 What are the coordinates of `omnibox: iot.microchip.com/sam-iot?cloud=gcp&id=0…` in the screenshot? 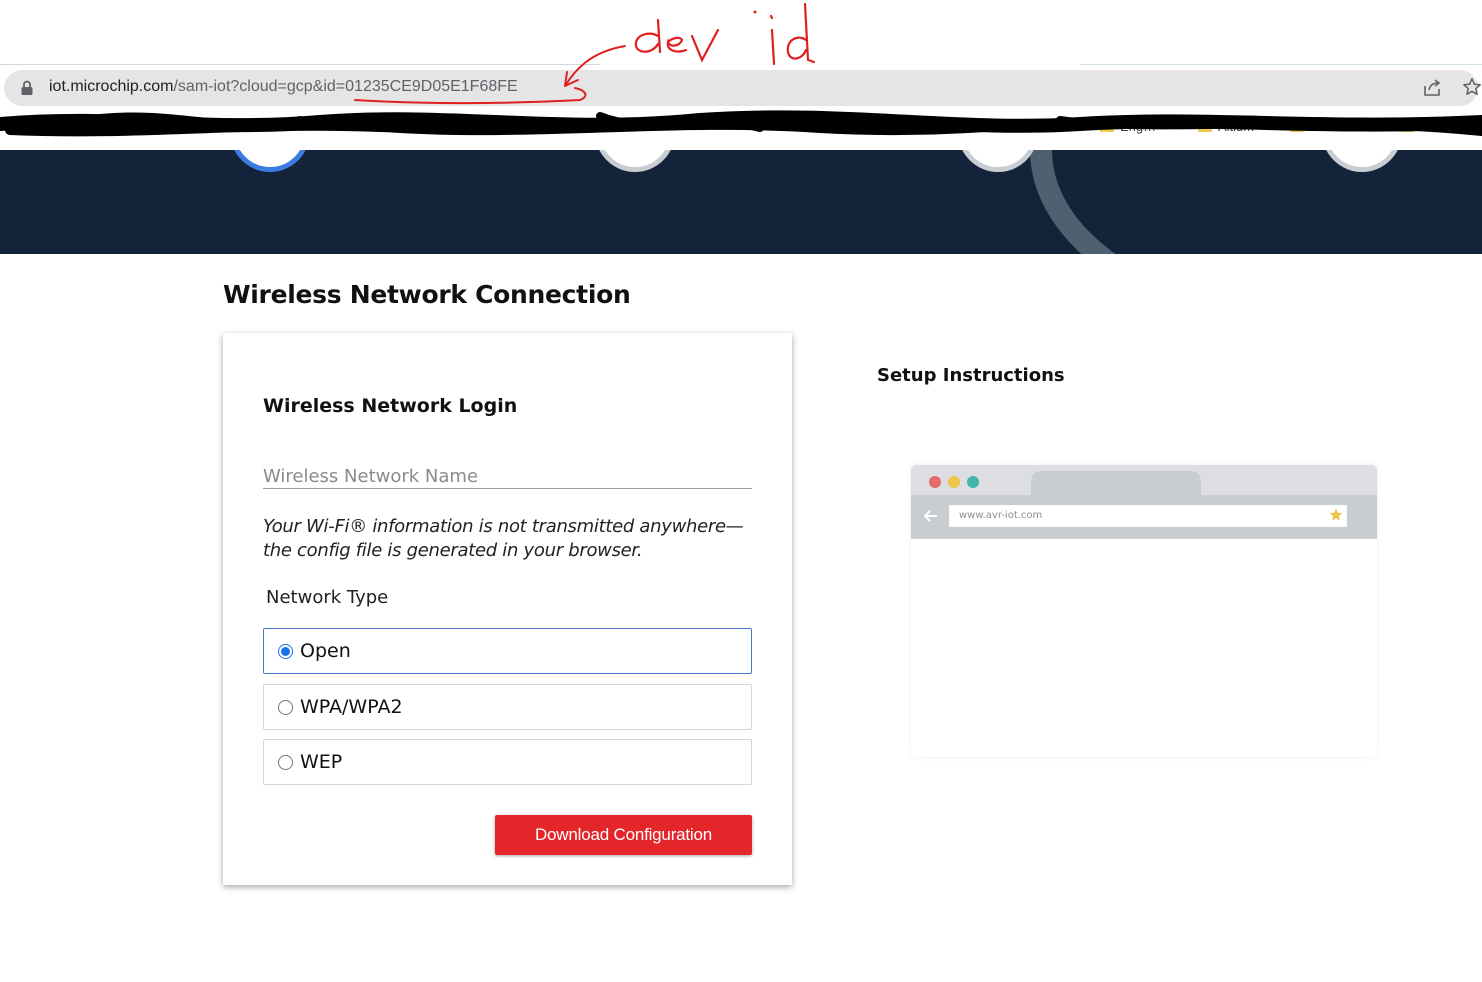 It's located at (742, 88).